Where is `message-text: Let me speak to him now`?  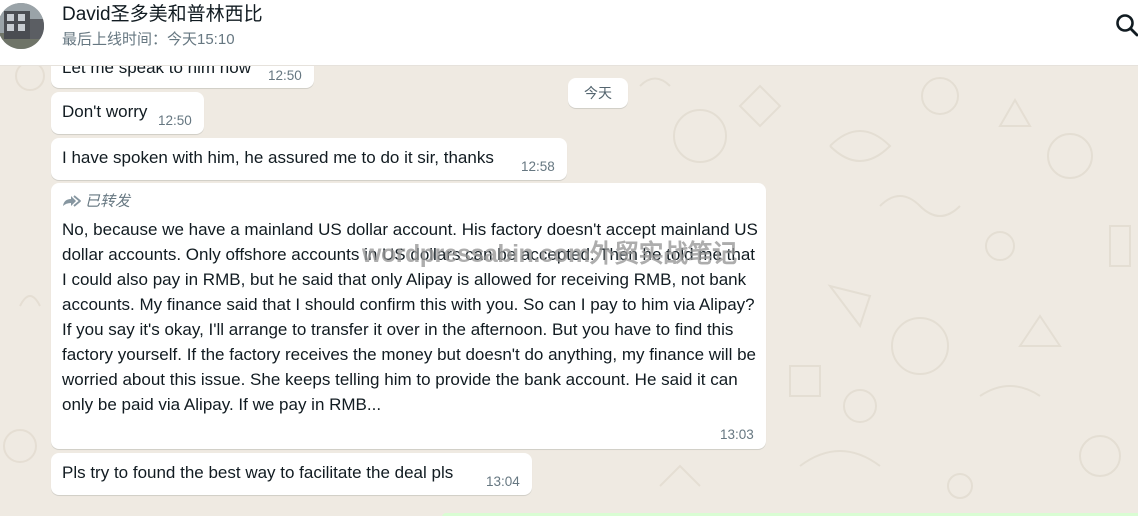 message-text: Let me speak to him now is located at coordinates (156, 71).